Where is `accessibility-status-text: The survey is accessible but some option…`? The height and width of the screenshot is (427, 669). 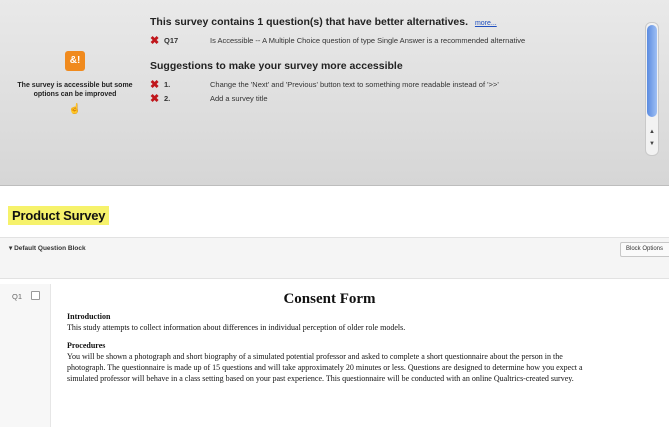
accessibility-status-text: The survey is accessible but some option… is located at coordinates (75, 90).